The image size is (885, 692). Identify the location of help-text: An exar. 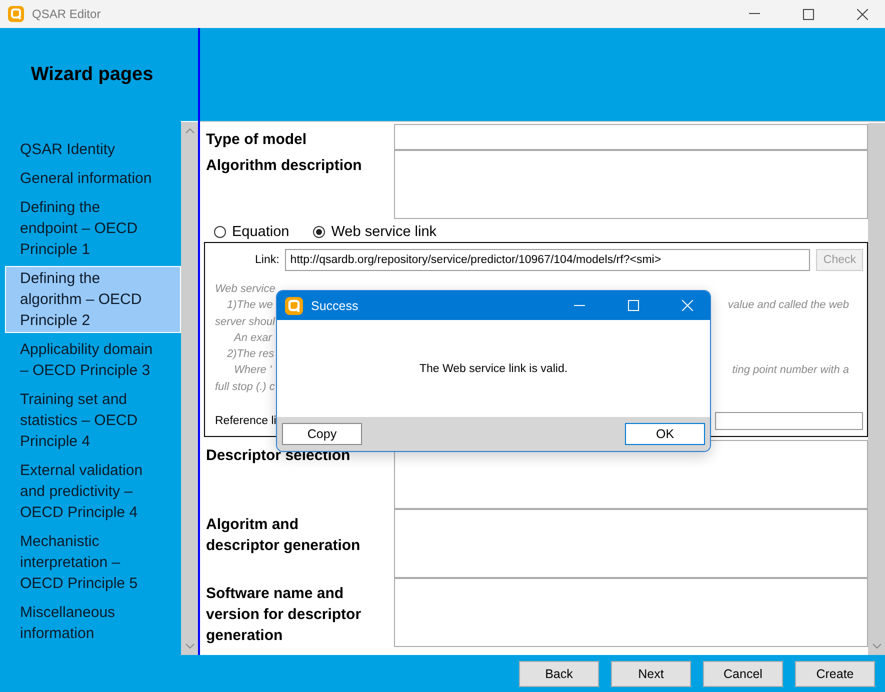
(252, 339).